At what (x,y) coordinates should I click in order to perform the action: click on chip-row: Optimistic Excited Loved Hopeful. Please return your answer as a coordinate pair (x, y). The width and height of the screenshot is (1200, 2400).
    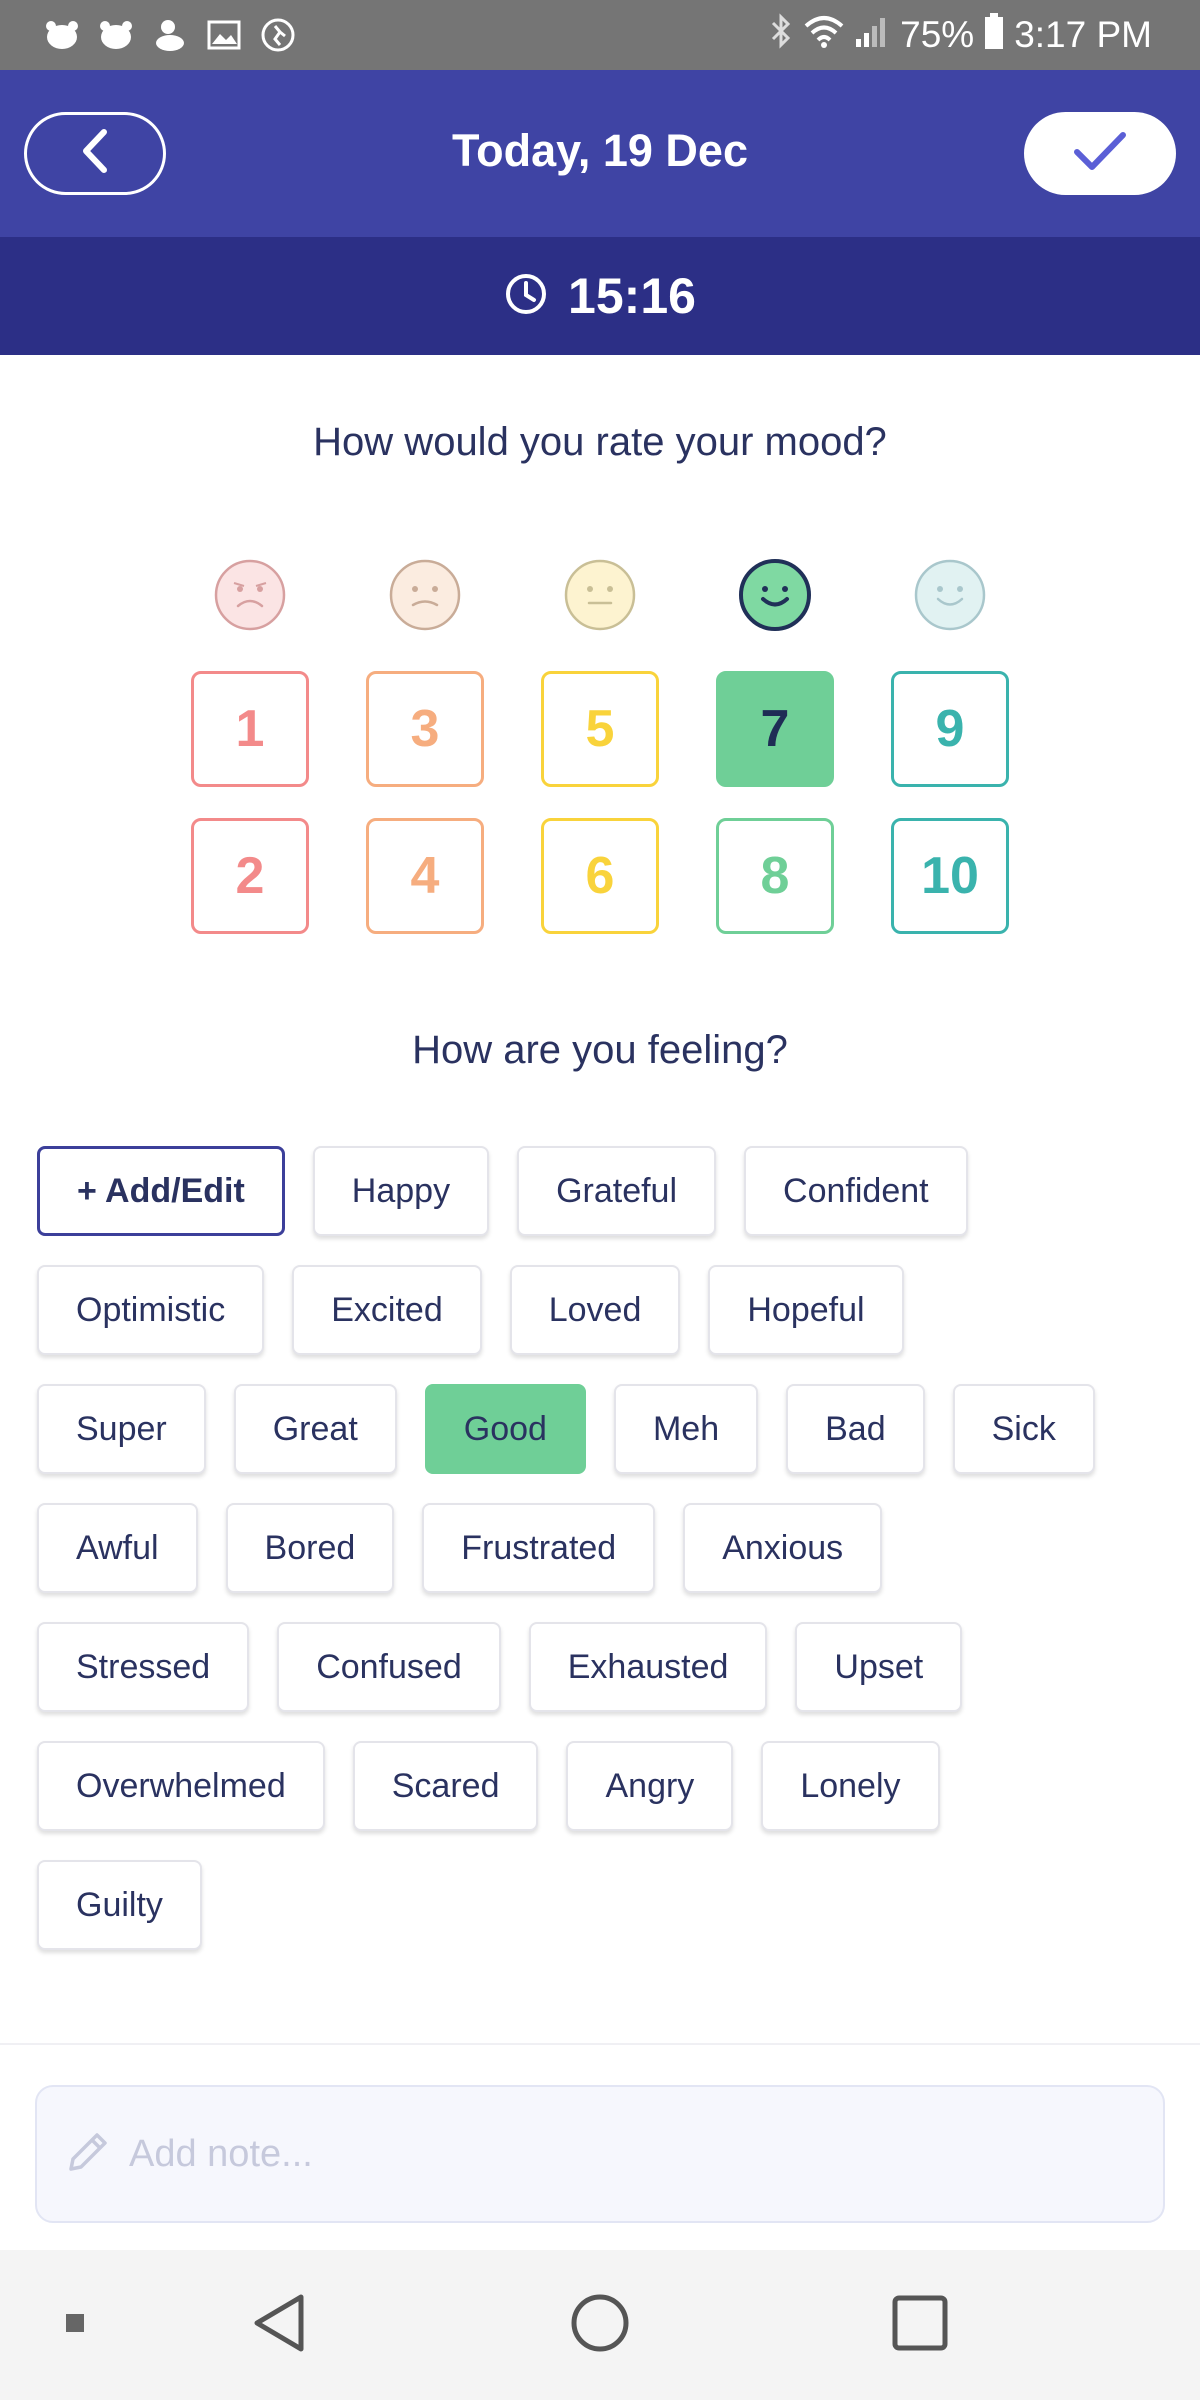
    Looking at the image, I should click on (602, 1310).